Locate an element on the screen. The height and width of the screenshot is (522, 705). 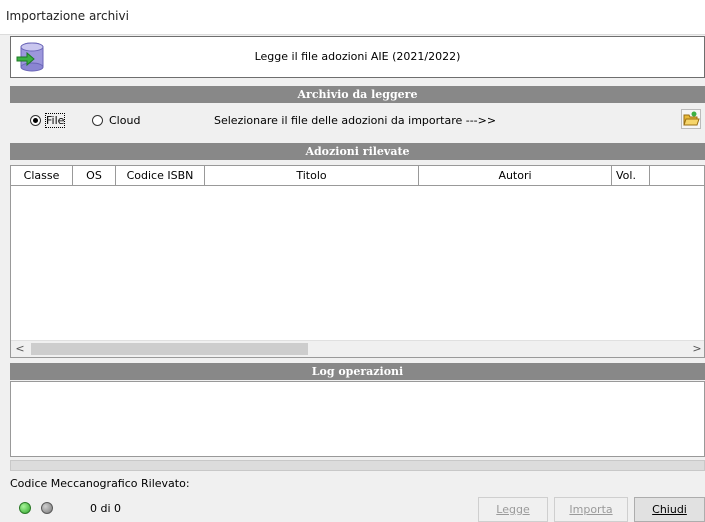
radio-file is located at coordinates (35, 120).